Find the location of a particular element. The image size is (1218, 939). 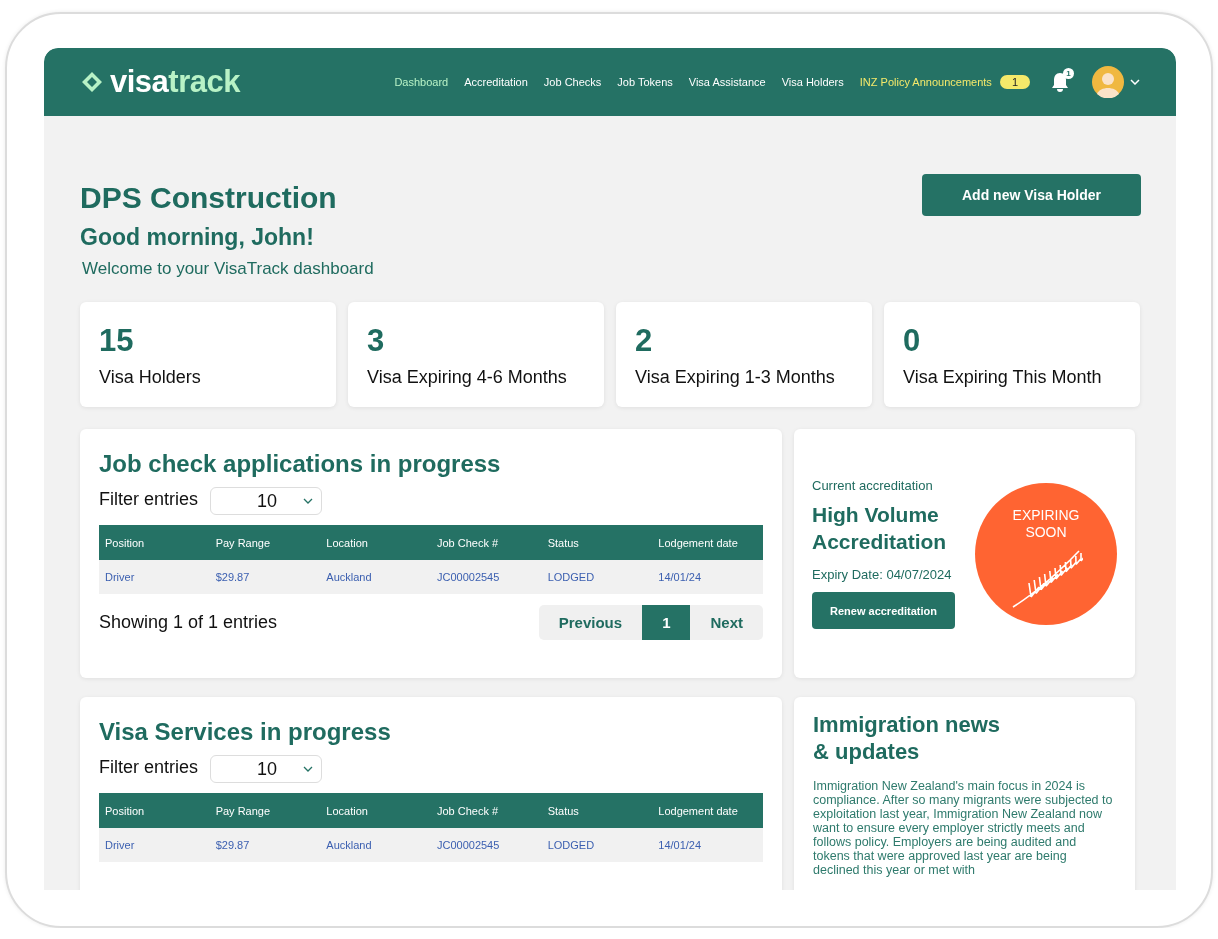

stat-label: Visa Expiring 1-3 Months is located at coordinates (735, 377).